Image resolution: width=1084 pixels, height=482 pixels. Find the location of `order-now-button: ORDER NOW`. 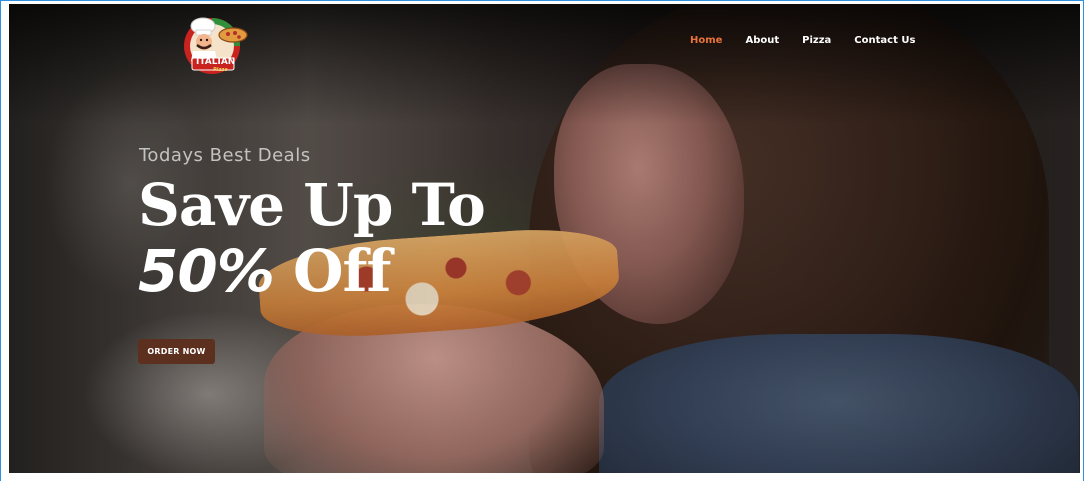

order-now-button: ORDER NOW is located at coordinates (176, 351).